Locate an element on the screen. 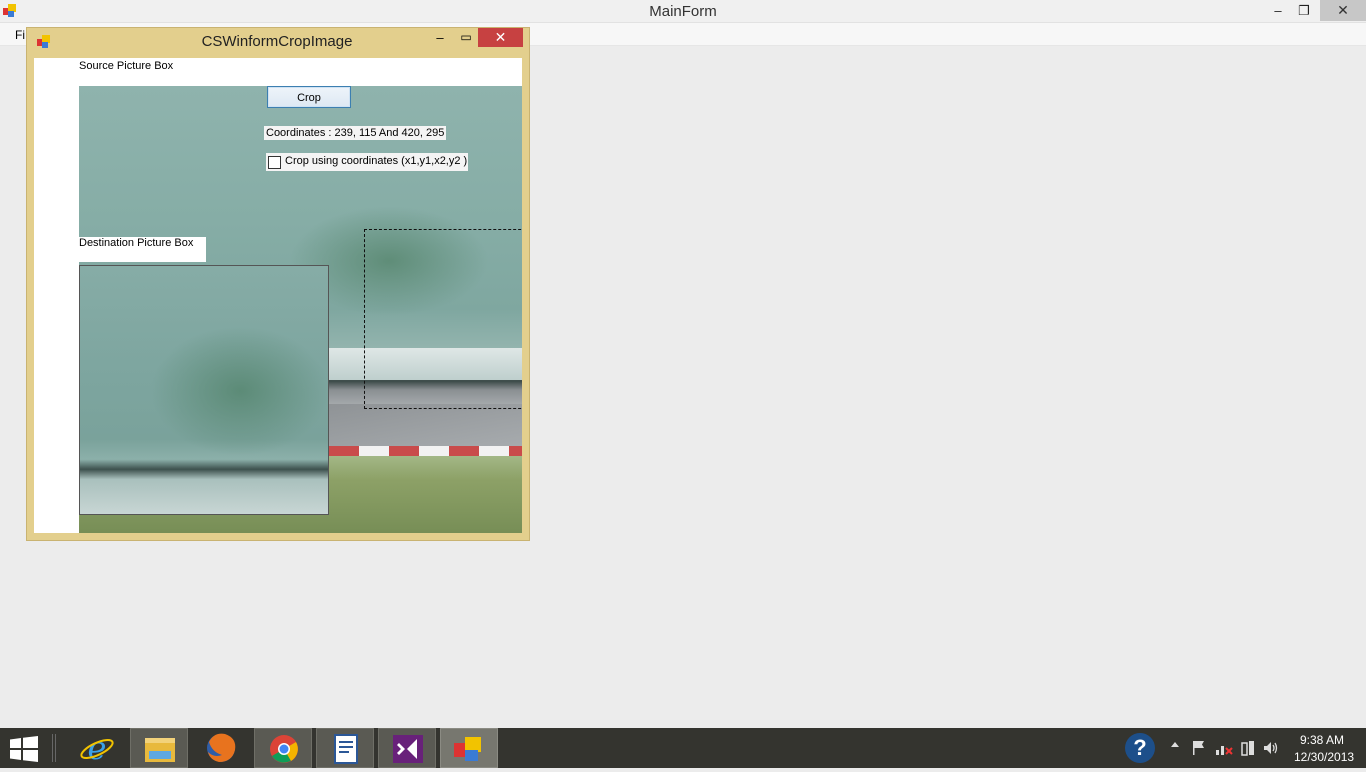  destination-image-blur is located at coordinates (239, 391).